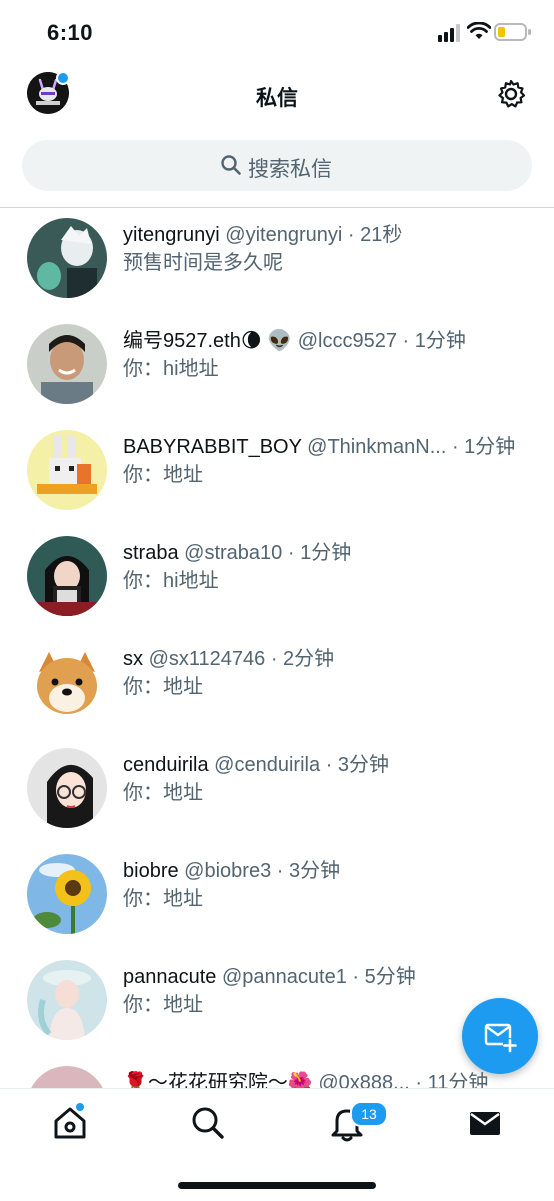 The height and width of the screenshot is (1201, 554). I want to click on username: @biobre3, so click(228, 871).